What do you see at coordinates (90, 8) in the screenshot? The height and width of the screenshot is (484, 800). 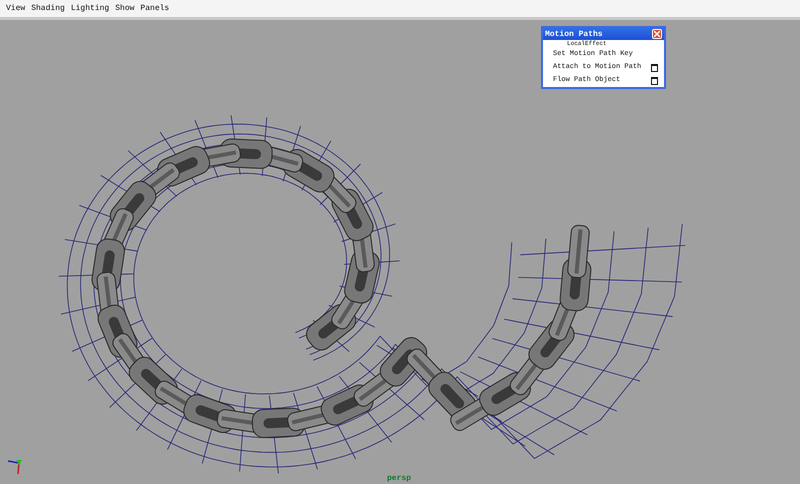 I see `menu-item: Lighting` at bounding box center [90, 8].